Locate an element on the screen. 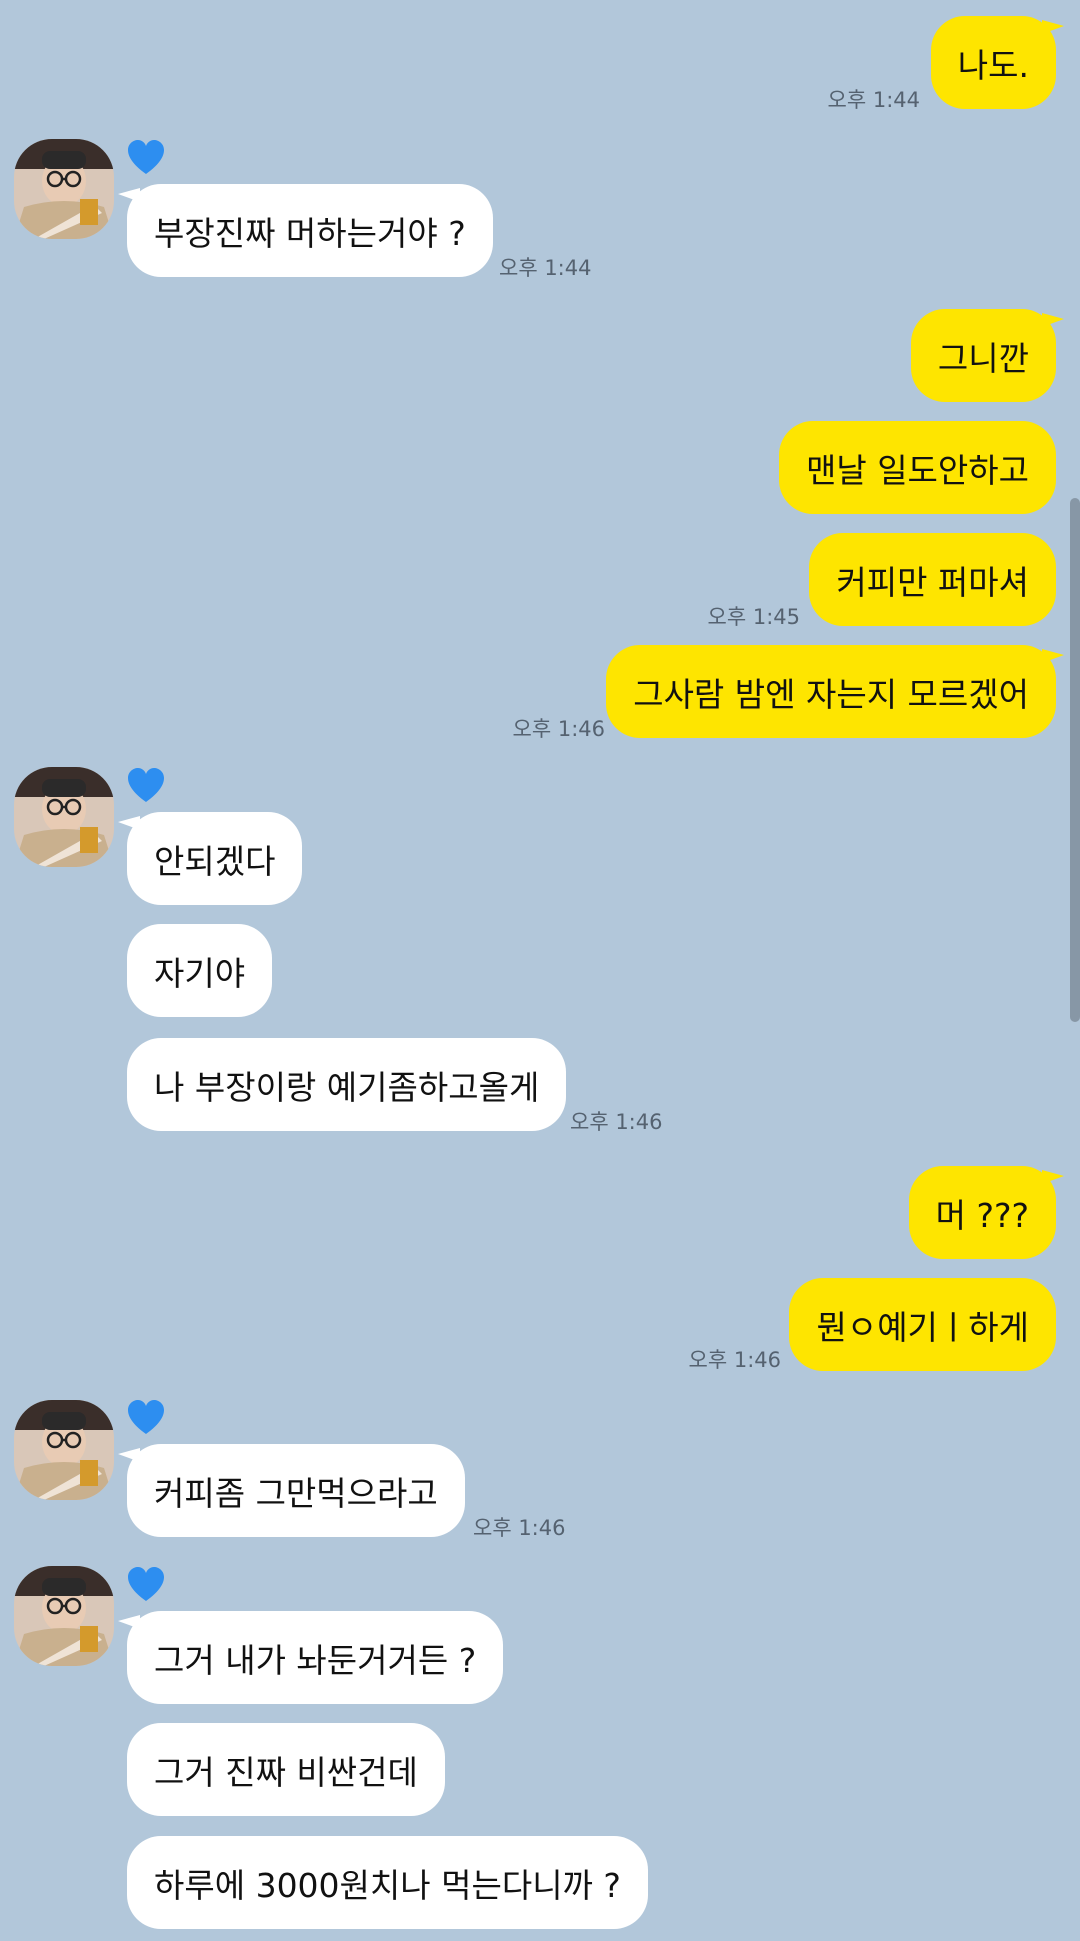  message-bubble-theirs: 자기야 is located at coordinates (200, 970).